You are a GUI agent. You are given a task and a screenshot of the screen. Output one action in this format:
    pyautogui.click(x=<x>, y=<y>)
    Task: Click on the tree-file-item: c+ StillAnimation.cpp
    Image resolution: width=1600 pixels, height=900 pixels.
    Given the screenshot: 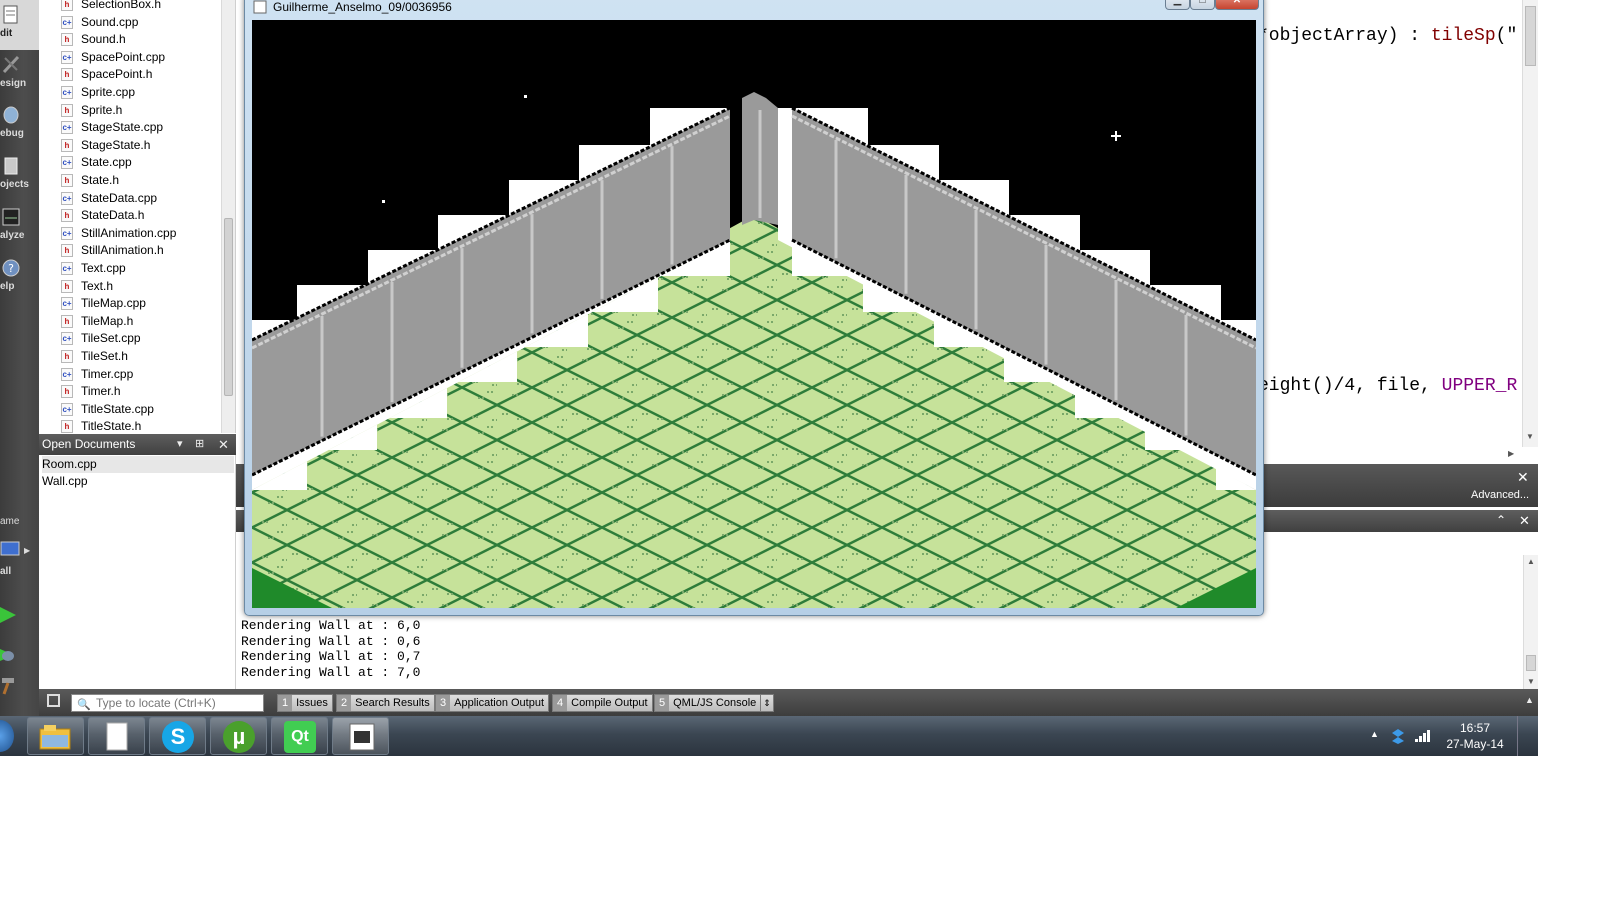 What is the action you would take?
    pyautogui.click(x=119, y=233)
    